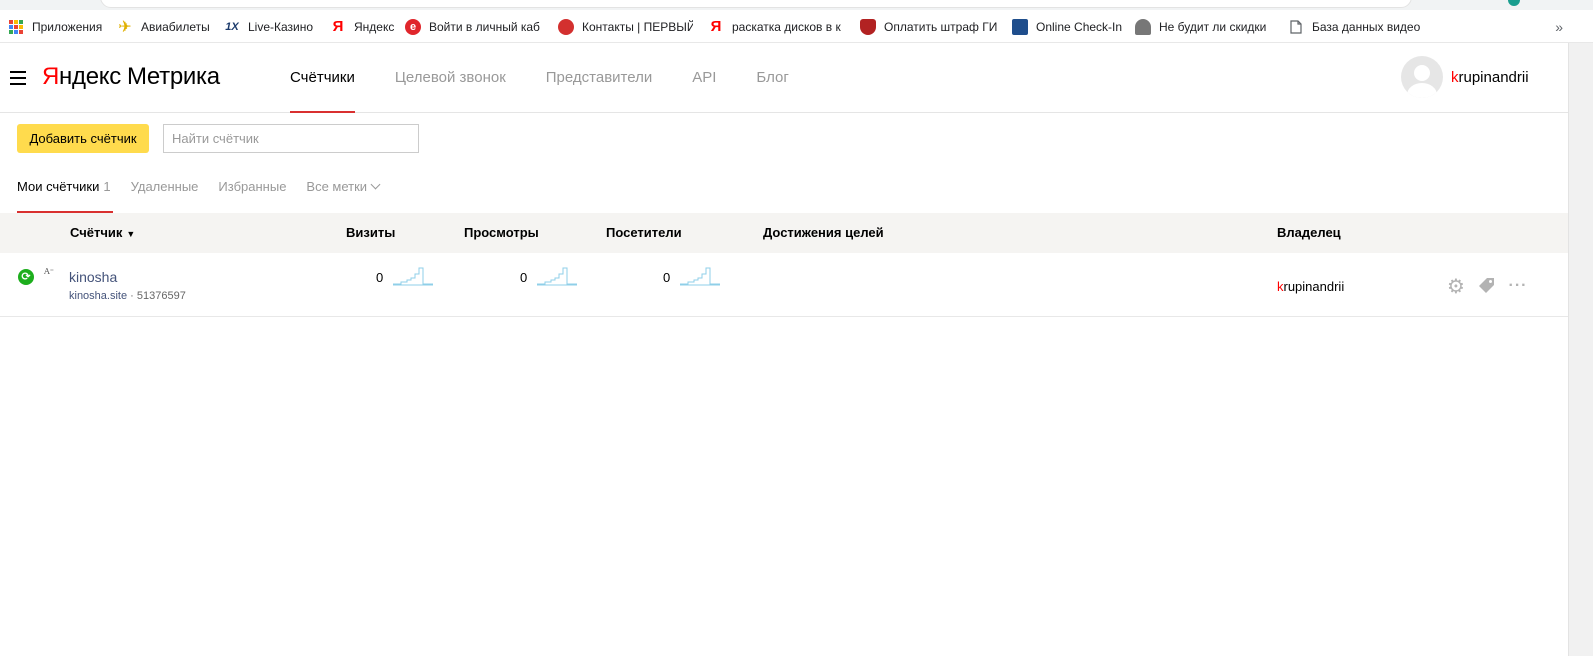 This screenshot has height=656, width=1593. What do you see at coordinates (700, 276) in the screenshot?
I see `visitors-sparkline` at bounding box center [700, 276].